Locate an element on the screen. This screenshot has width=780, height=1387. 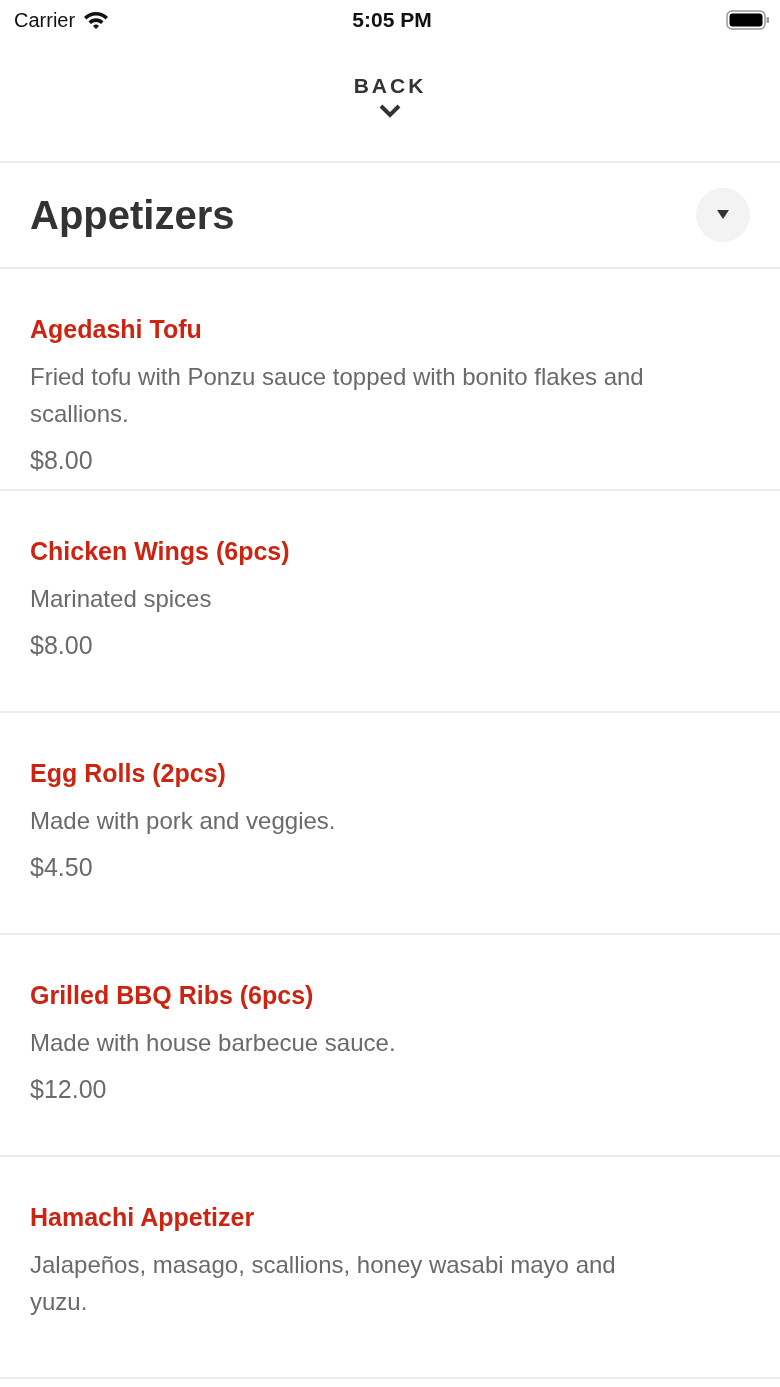
item-name: Grilled BBQ Ribs (6pcs) is located at coordinates (172, 995).